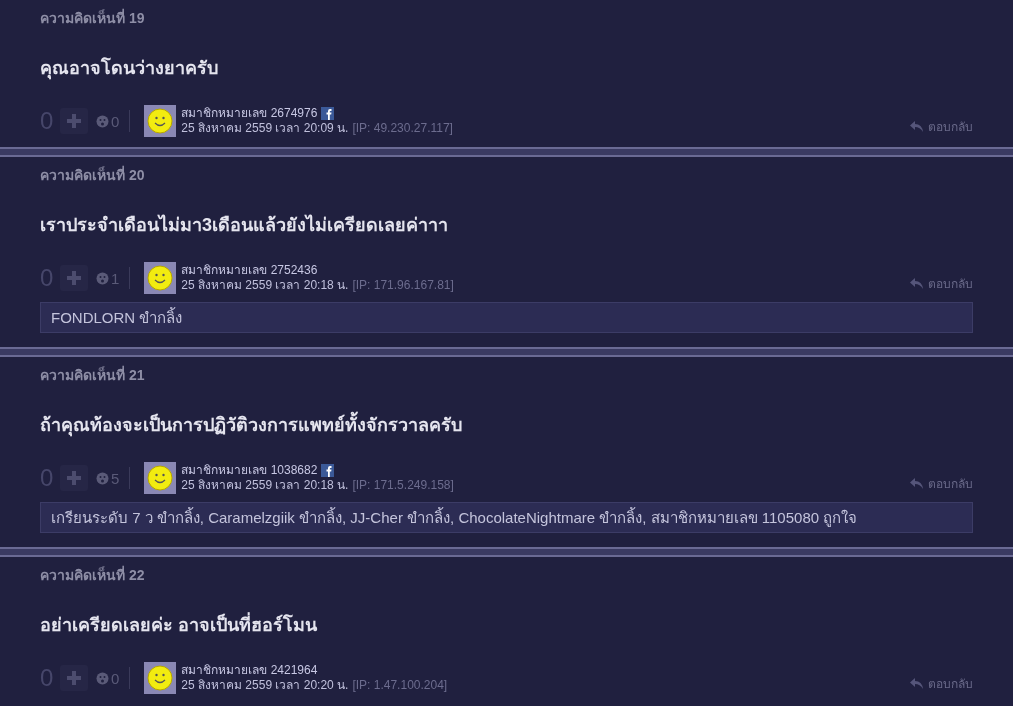 This screenshot has height=706, width=1013. Describe the element at coordinates (92, 18) in the screenshot. I see `comment-number: ความคิดเห็นที่ 19` at that location.